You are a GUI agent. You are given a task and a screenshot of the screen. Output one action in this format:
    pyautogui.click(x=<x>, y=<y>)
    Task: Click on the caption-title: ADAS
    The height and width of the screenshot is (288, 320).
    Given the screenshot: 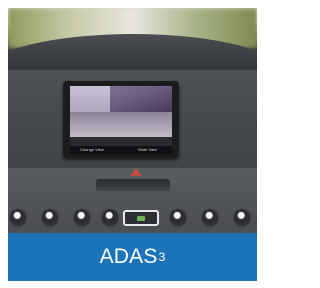 What is the action you would take?
    pyautogui.click(x=128, y=256)
    